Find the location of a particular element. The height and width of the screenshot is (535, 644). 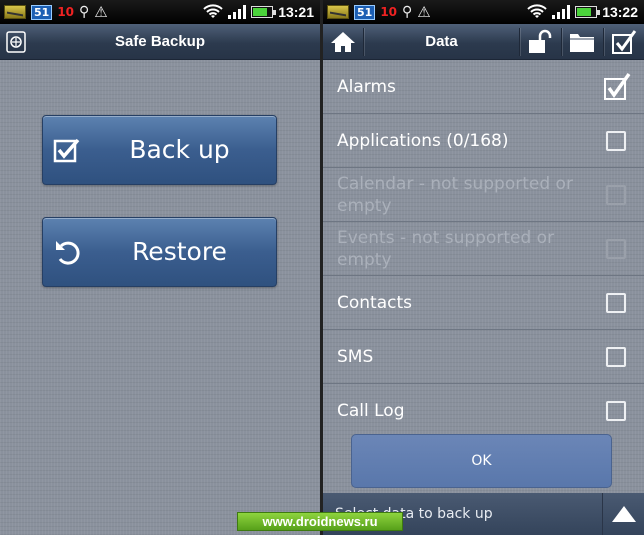

watermark: www.droidnews.ru is located at coordinates (320, 521).